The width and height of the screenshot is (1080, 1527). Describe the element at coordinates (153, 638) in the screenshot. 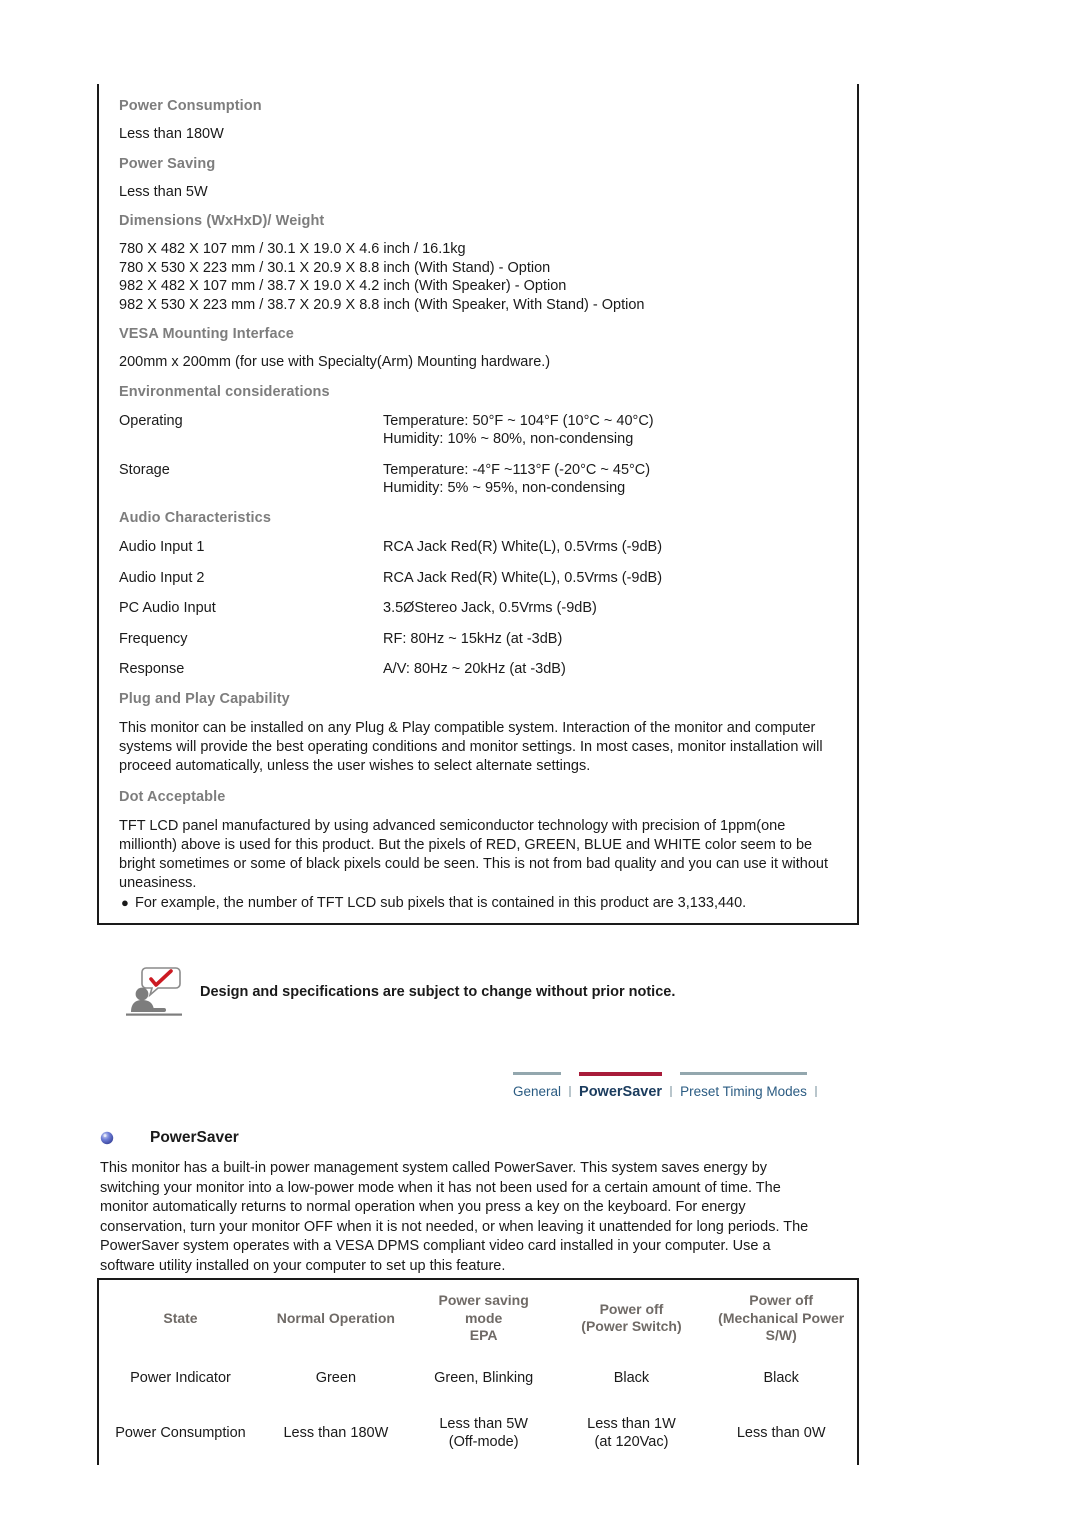

I see `spec-row-label: Frequency` at that location.